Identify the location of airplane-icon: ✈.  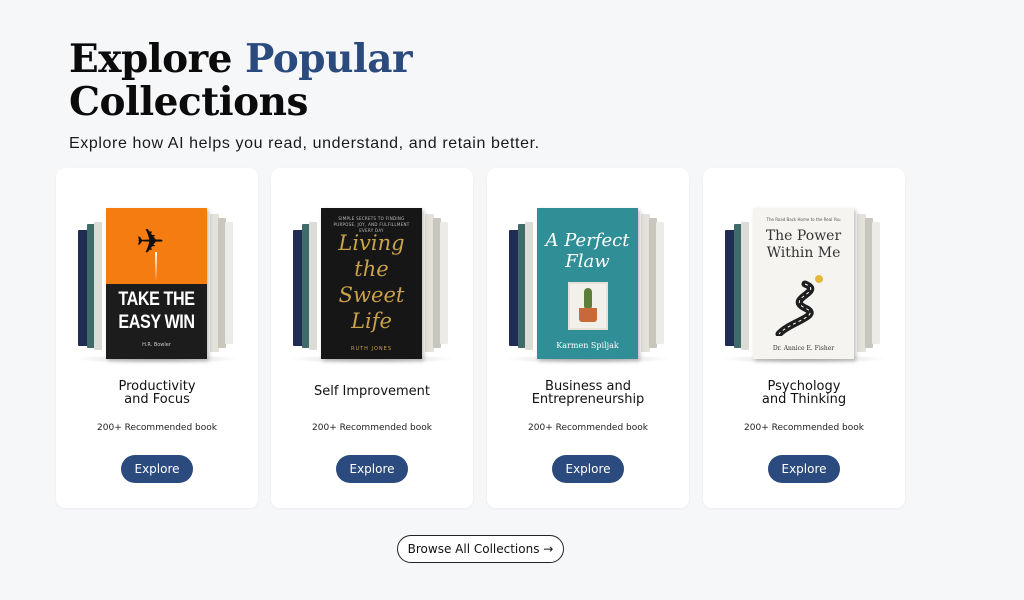
(150, 242).